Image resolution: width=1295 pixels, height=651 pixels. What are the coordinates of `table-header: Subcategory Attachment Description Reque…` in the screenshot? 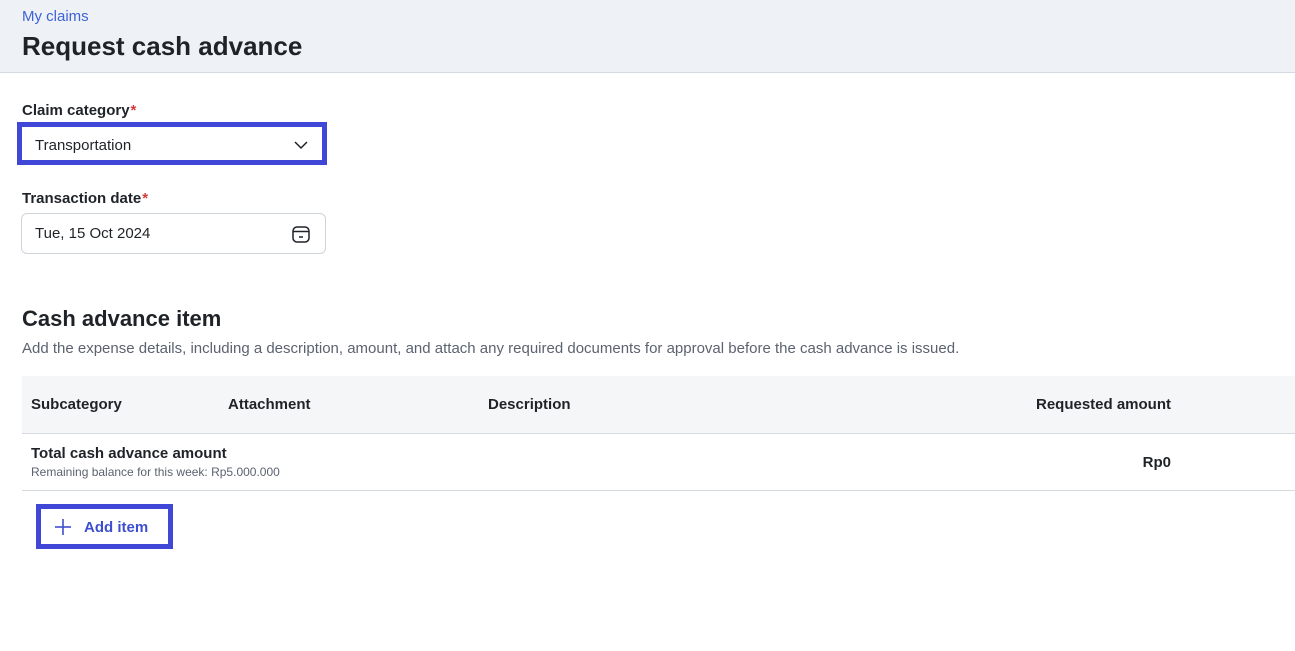 It's located at (658, 405).